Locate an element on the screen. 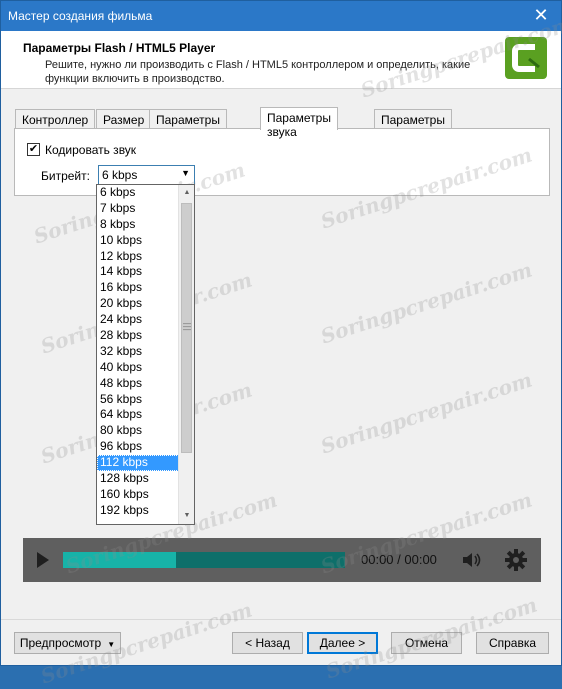 The width and height of the screenshot is (562, 689). tab-size: Размер is located at coordinates (124, 119).